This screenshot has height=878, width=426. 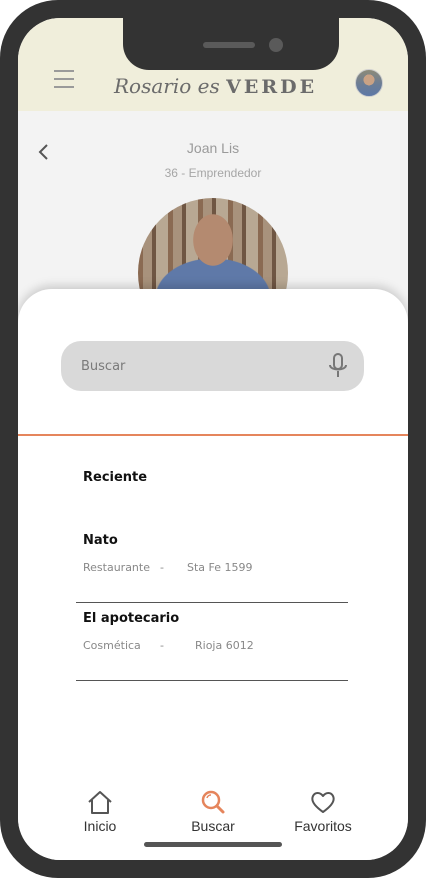 I want to click on recent-item-el-apotecario: El apotecario Cosmética - Rioja 6012, so click(x=212, y=646).